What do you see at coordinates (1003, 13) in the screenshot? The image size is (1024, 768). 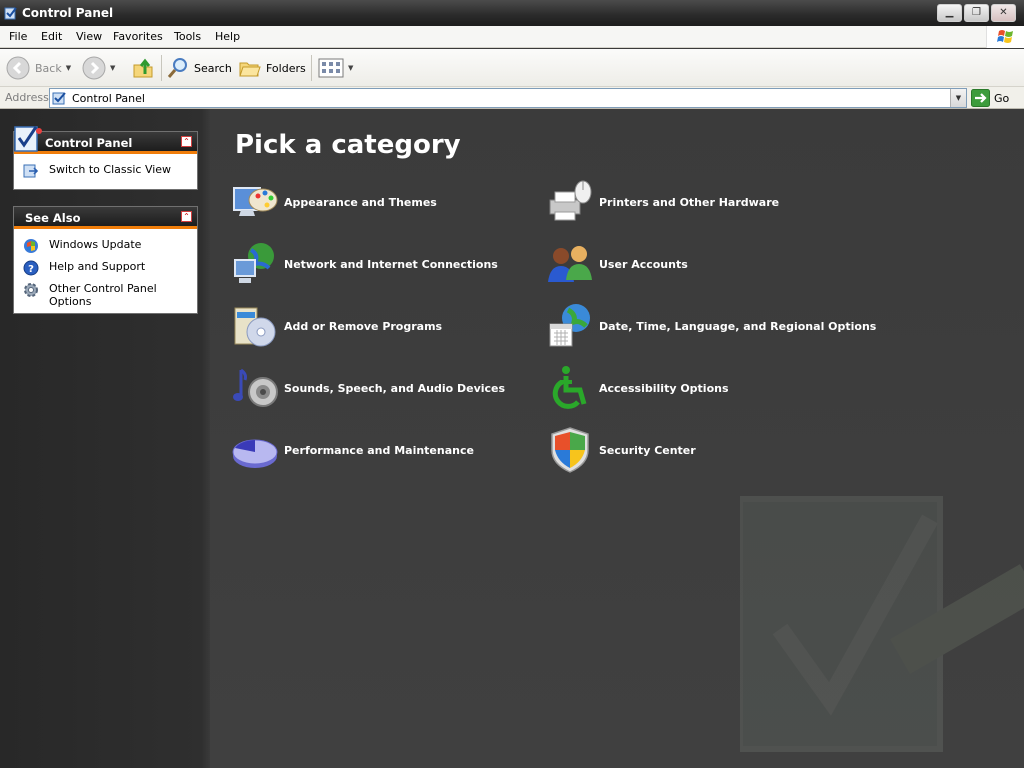 I see `close-button: ✕` at bounding box center [1003, 13].